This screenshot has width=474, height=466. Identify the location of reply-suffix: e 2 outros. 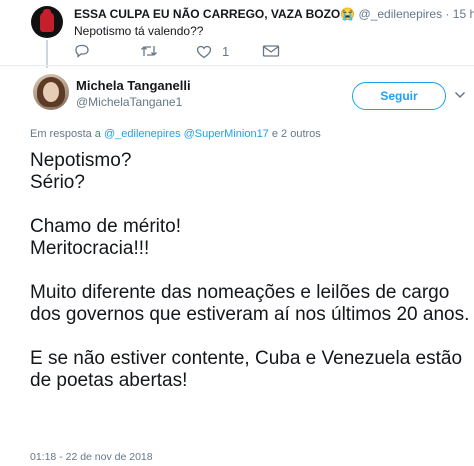
(296, 134).